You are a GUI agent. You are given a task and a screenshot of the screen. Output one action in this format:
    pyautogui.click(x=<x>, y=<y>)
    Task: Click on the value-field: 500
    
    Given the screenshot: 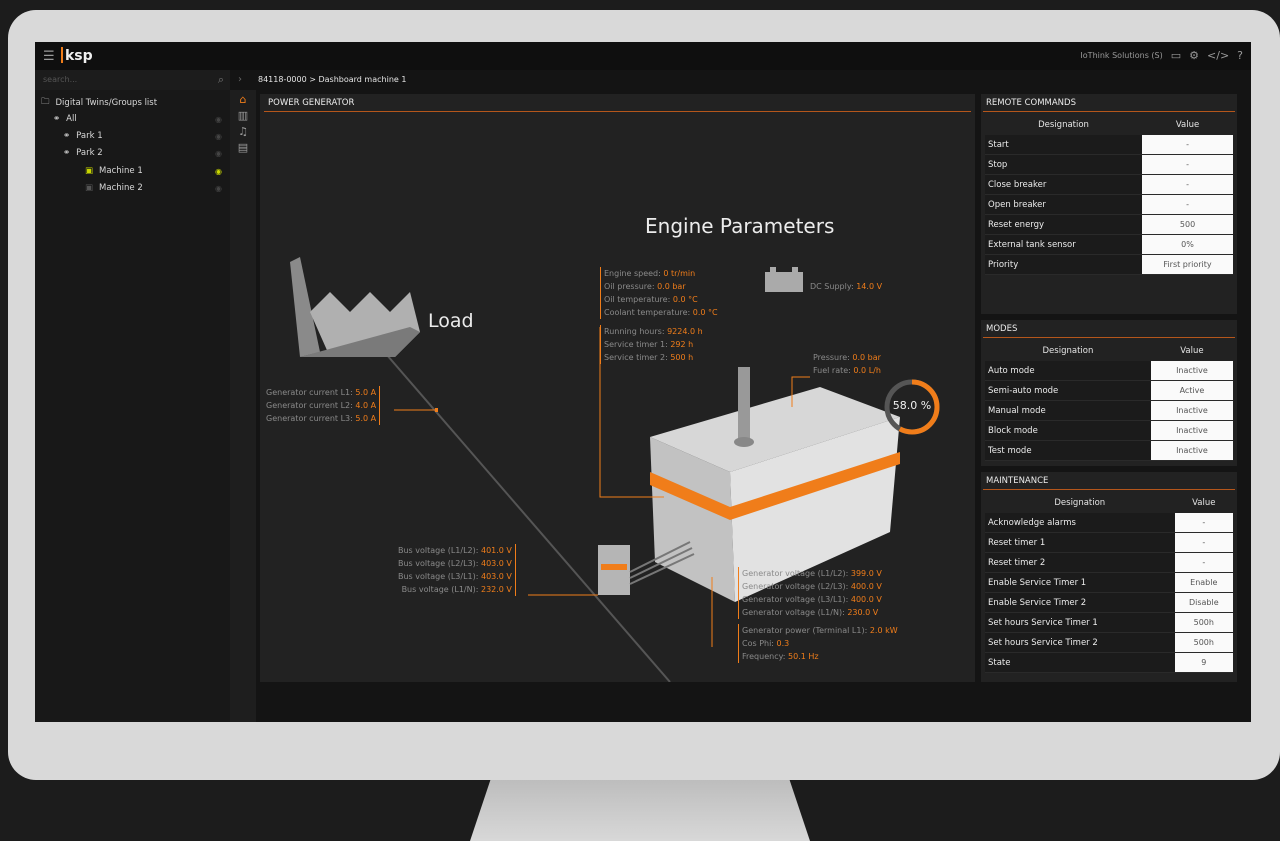 What is the action you would take?
    pyautogui.click(x=1187, y=224)
    